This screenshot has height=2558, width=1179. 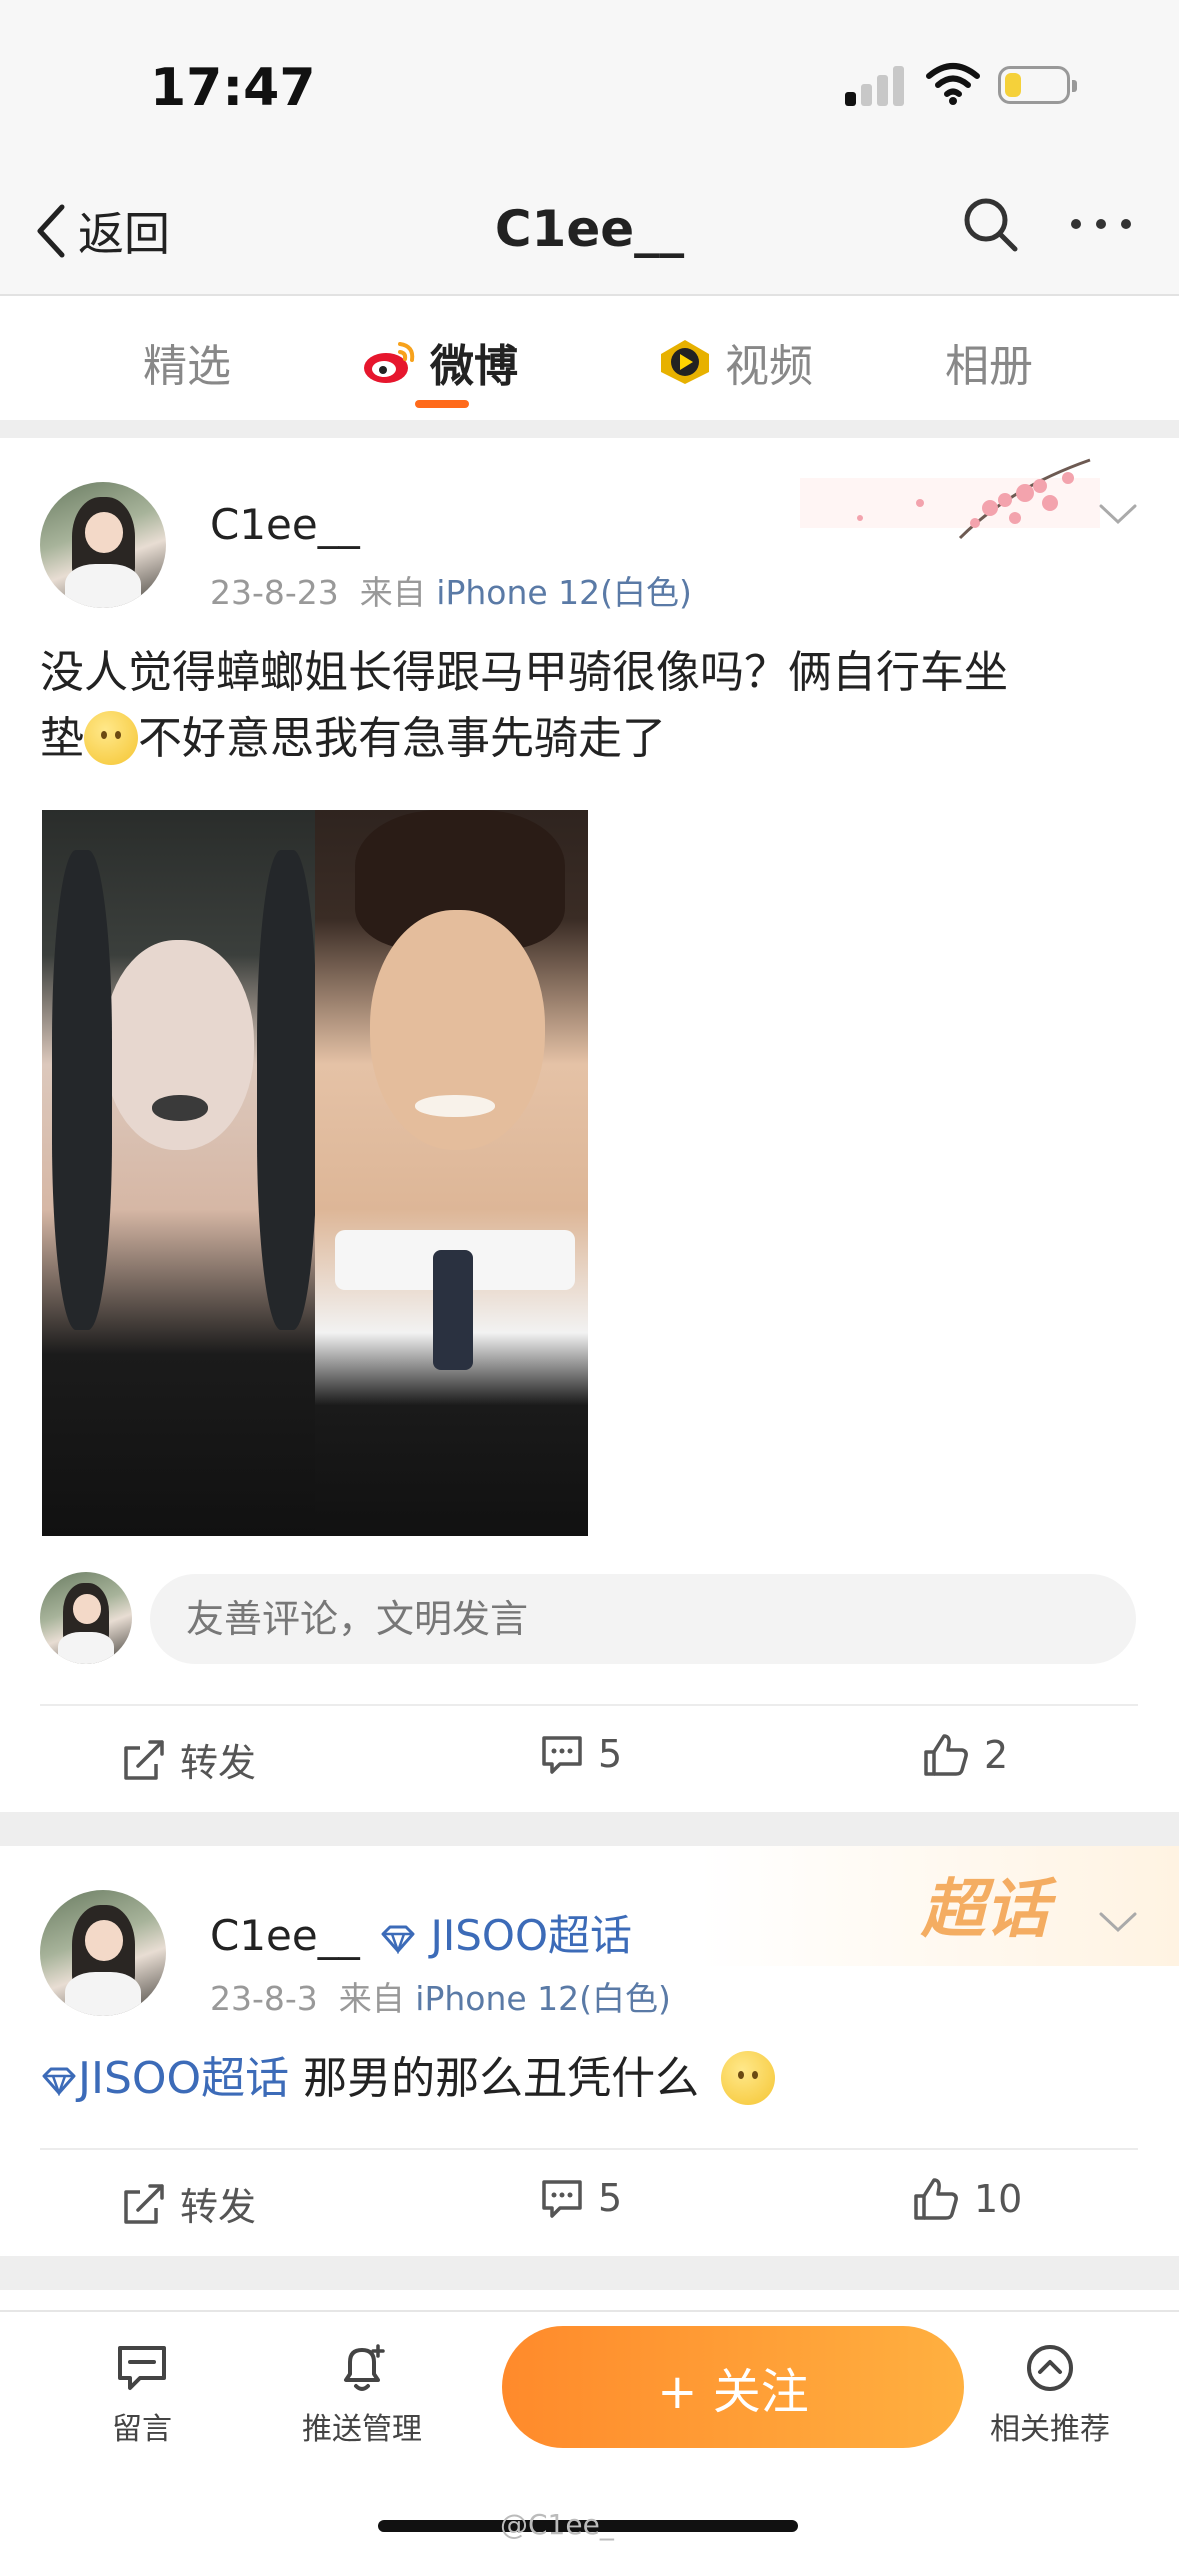 What do you see at coordinates (589, 233) in the screenshot?
I see `navigation-header: 返回 C1ee__` at bounding box center [589, 233].